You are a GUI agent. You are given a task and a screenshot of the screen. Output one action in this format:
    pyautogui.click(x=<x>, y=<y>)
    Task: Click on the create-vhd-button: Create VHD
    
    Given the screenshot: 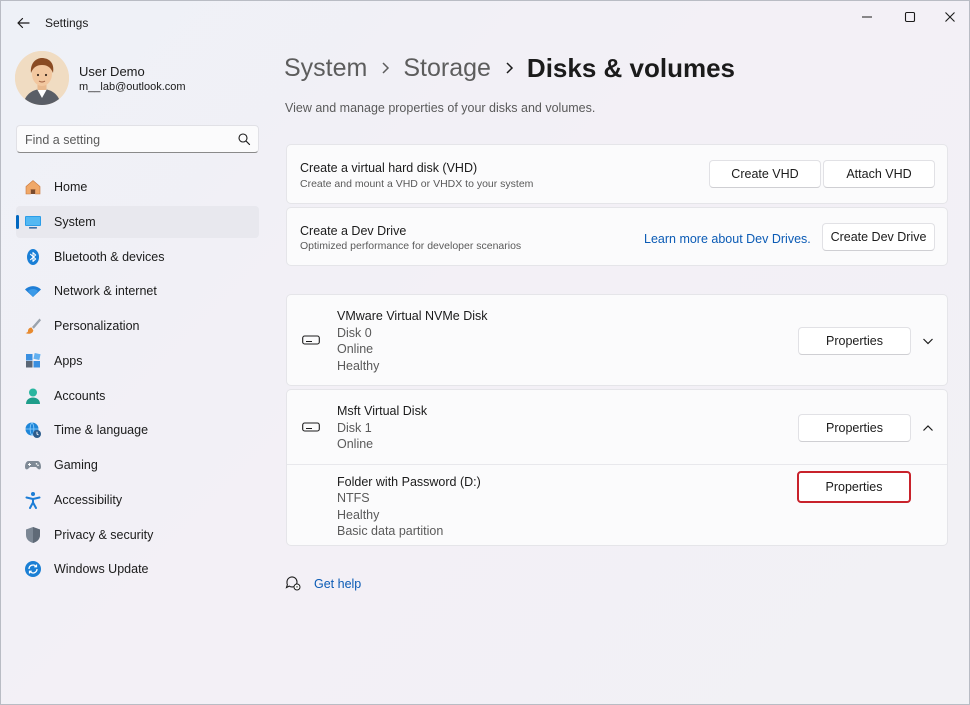 What is the action you would take?
    pyautogui.click(x=765, y=174)
    